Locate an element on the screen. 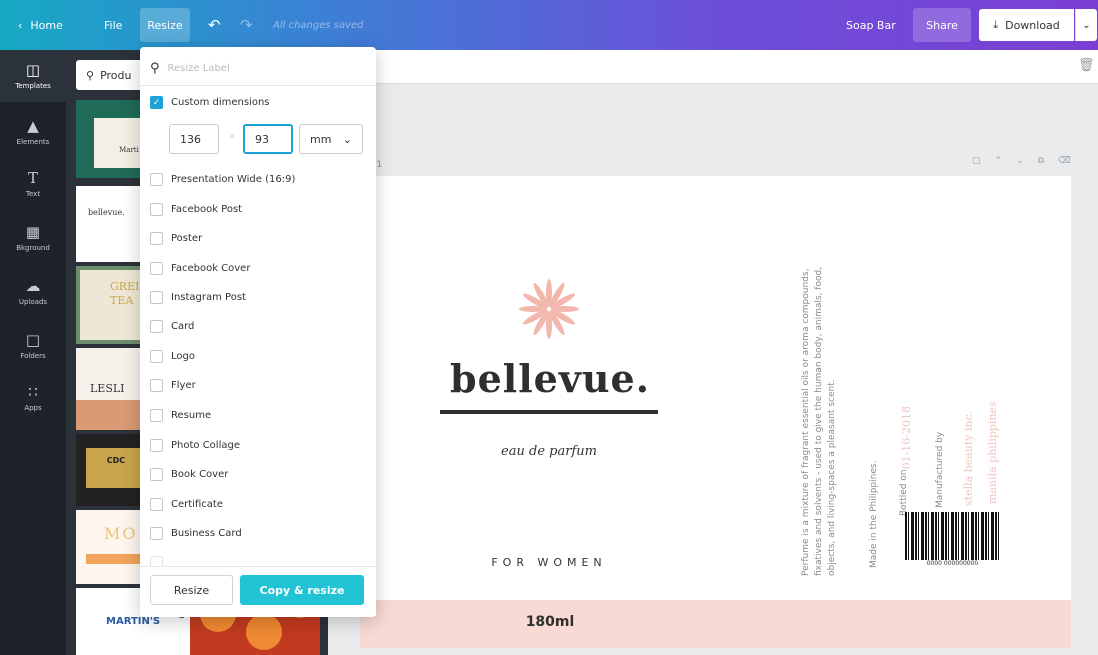  volume-text: 180ml is located at coordinates (550, 622).